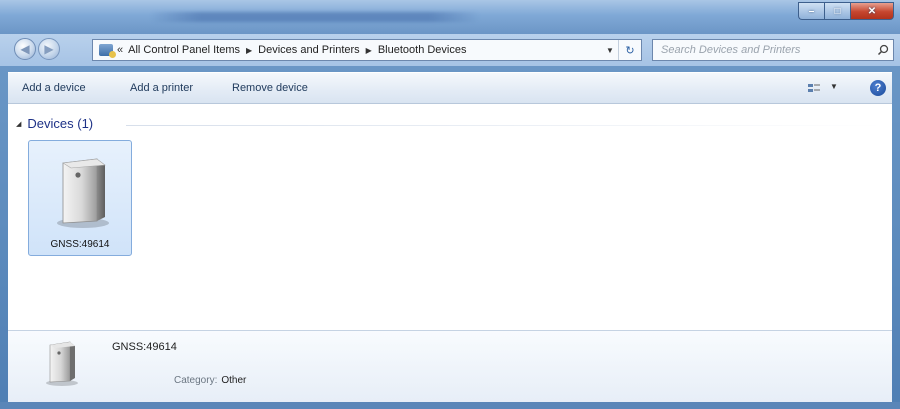  Describe the element at coordinates (315, 17) in the screenshot. I see `window-title-obscured` at that location.